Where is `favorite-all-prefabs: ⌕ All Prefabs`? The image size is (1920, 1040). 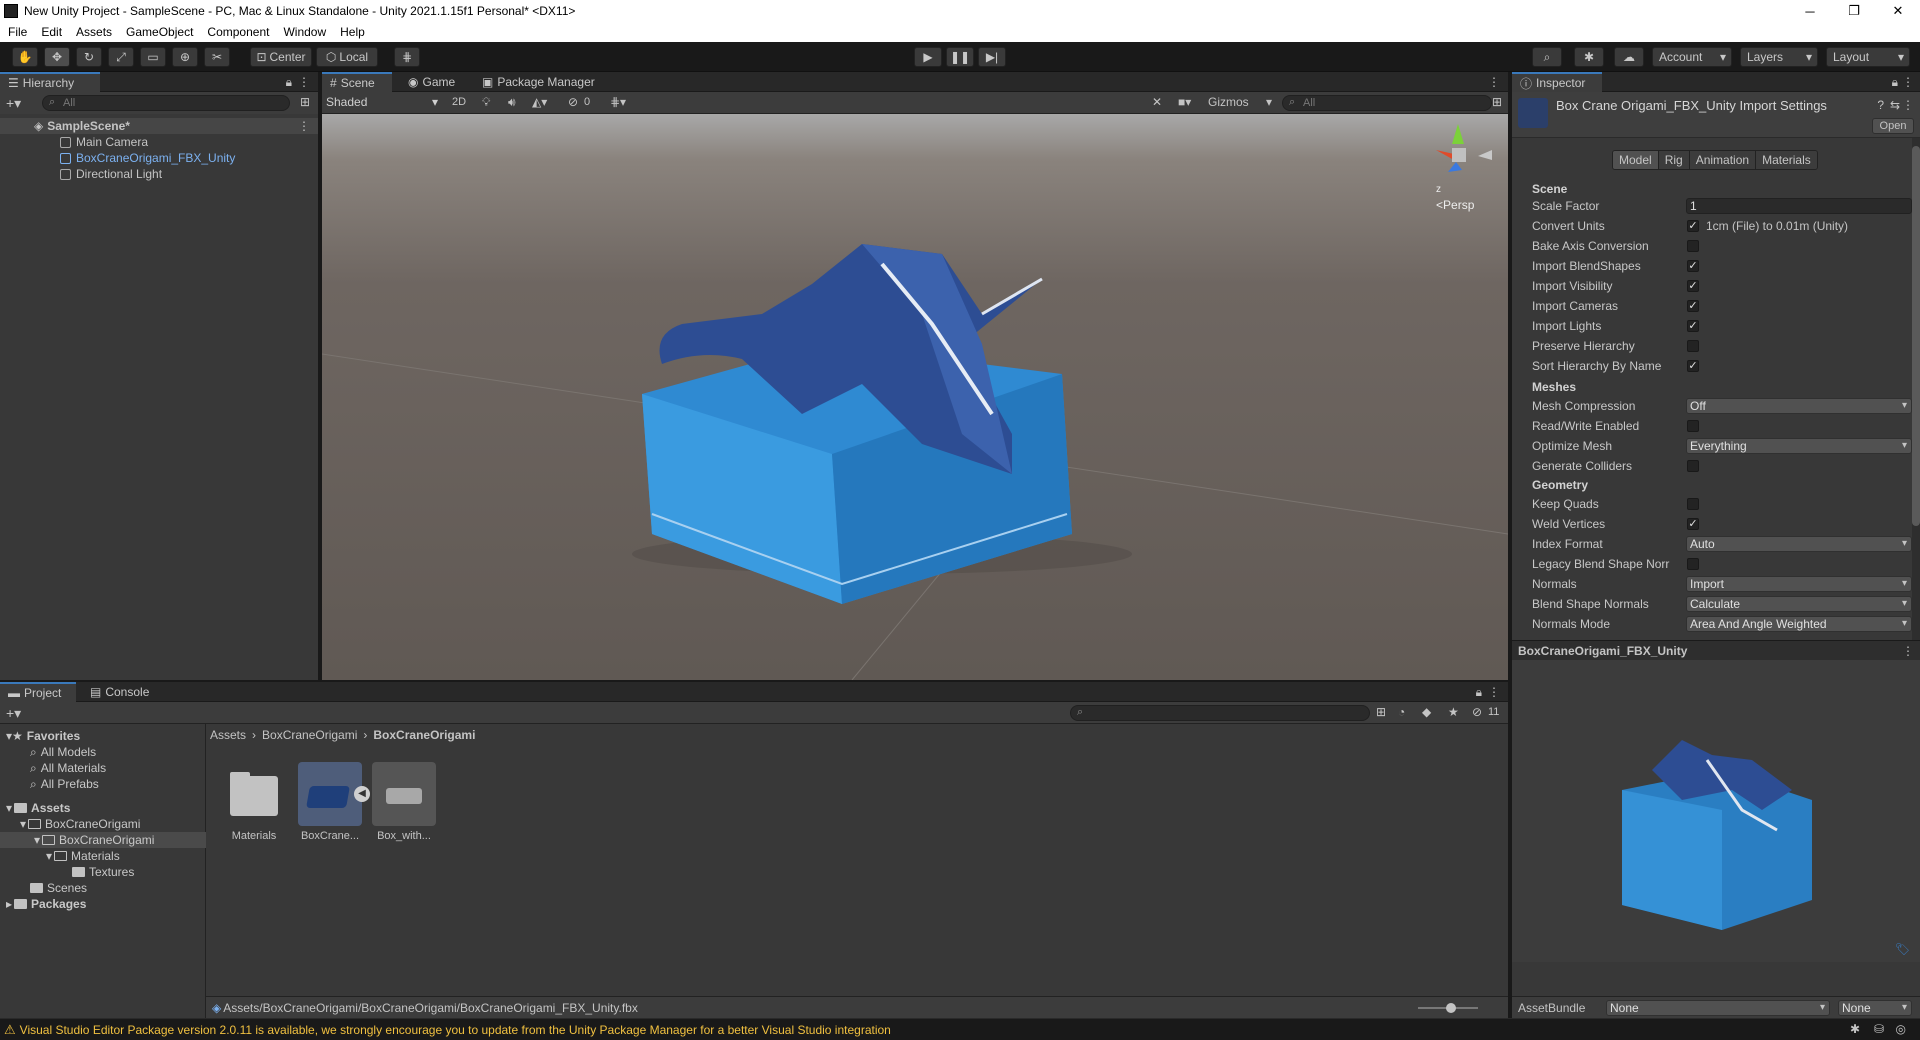 favorite-all-prefabs: ⌕ All Prefabs is located at coordinates (64, 784).